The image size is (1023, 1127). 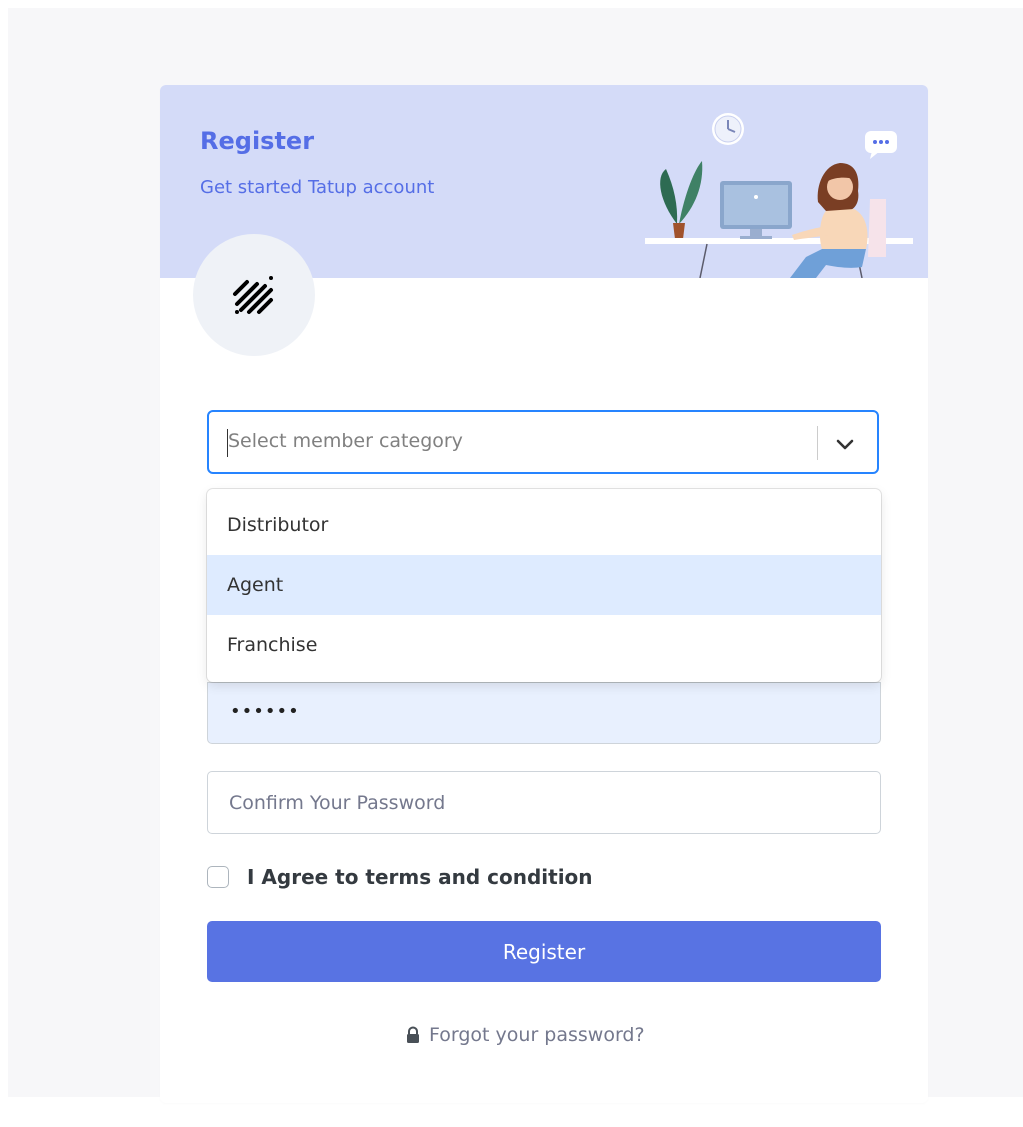 I want to click on brand-logo, so click(x=254, y=295).